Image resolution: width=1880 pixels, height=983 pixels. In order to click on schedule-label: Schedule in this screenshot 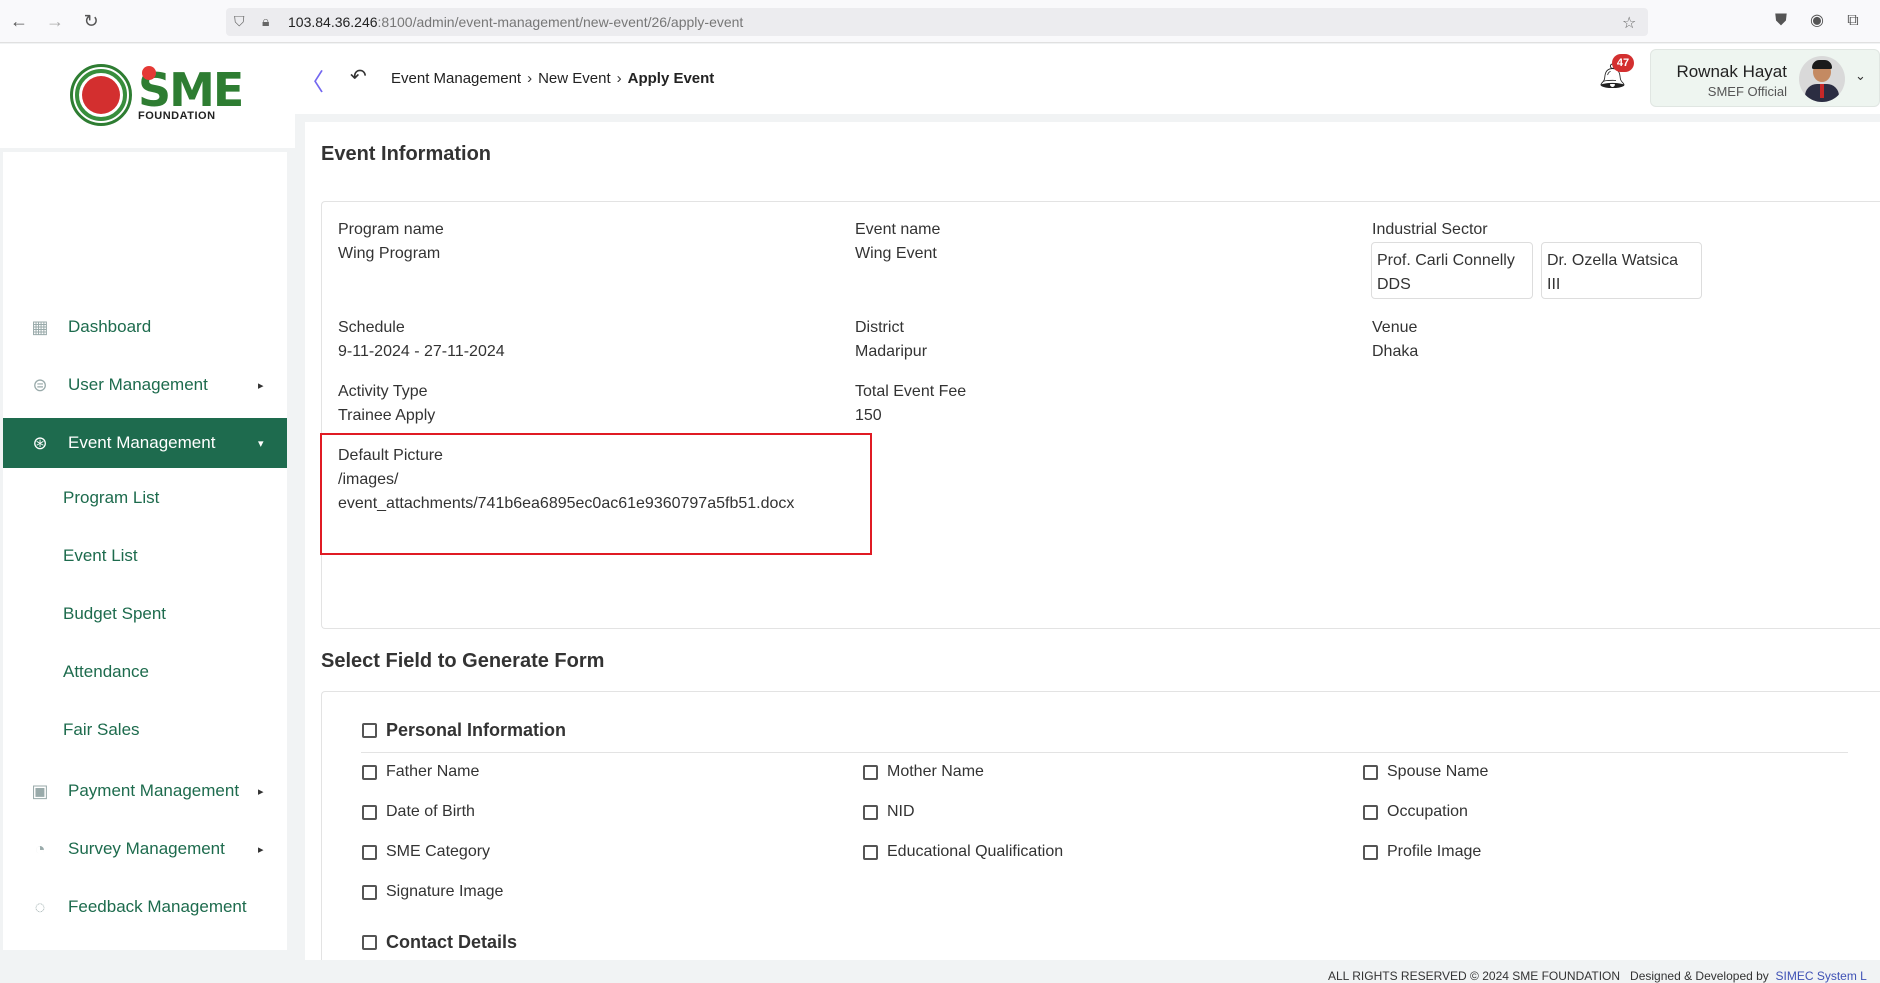, I will do `click(371, 327)`.